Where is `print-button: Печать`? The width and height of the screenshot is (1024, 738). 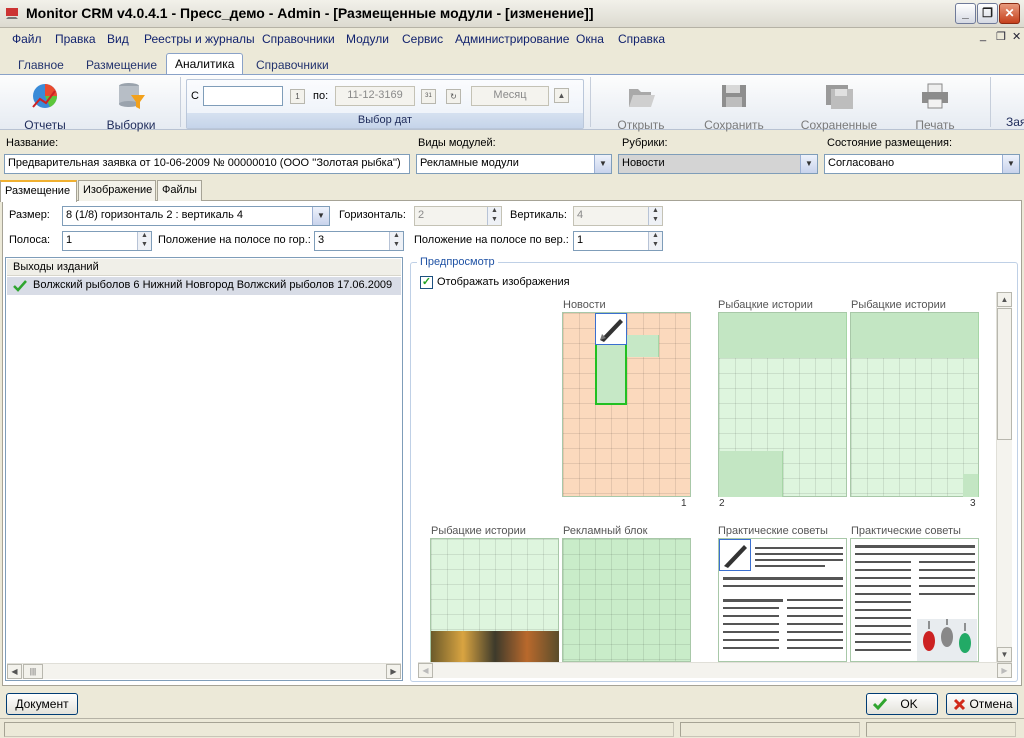 print-button: Печать is located at coordinates (935, 105).